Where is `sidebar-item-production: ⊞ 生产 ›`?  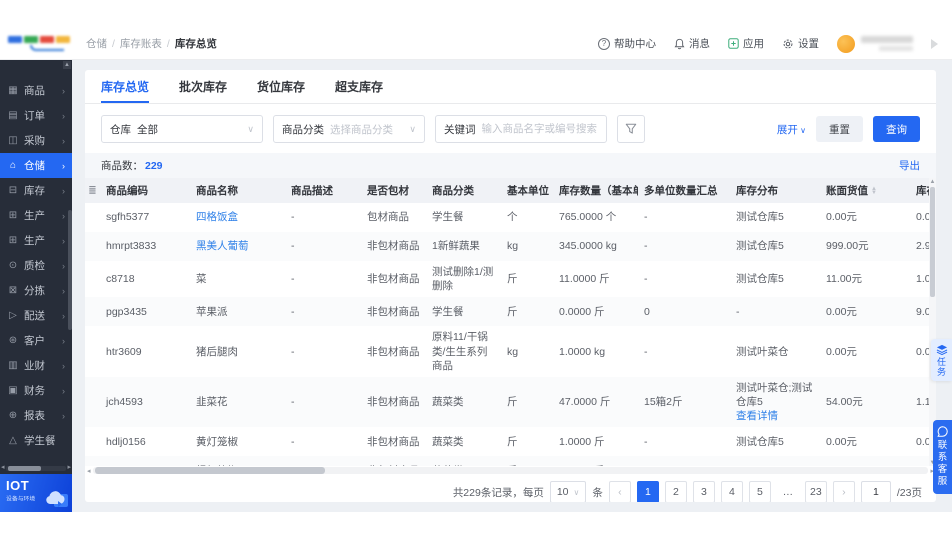 sidebar-item-production: ⊞ 生产 › is located at coordinates (36, 215).